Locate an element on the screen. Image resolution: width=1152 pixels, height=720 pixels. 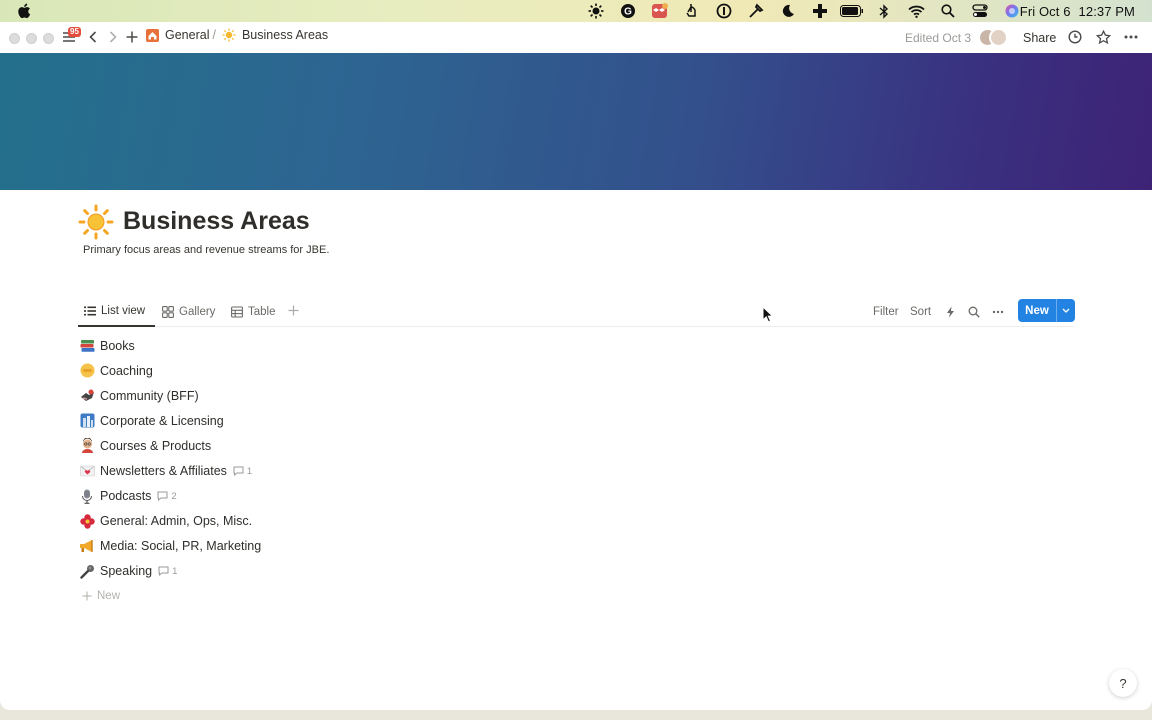
menu-bar-clock: Fri Oct 6 12:37 PM is located at coordinates (1077, 11).